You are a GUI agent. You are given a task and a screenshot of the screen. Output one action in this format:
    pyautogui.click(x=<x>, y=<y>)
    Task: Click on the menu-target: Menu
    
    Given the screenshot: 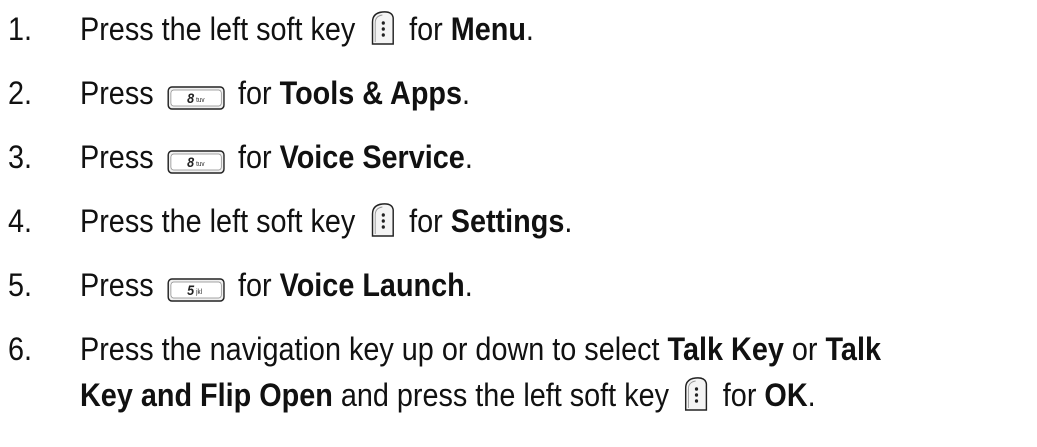 What is the action you would take?
    pyautogui.click(x=488, y=29)
    